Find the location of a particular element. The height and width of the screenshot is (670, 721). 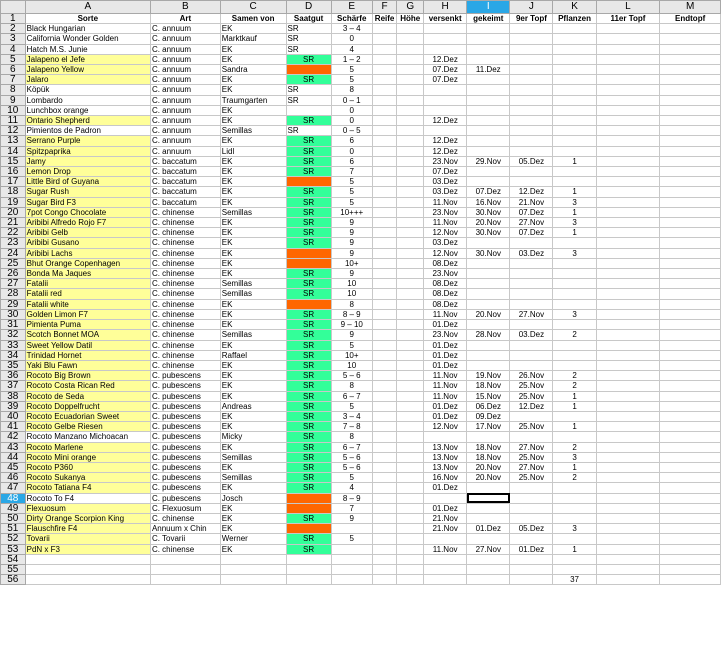

cell-k41: 1 is located at coordinates (574, 427).